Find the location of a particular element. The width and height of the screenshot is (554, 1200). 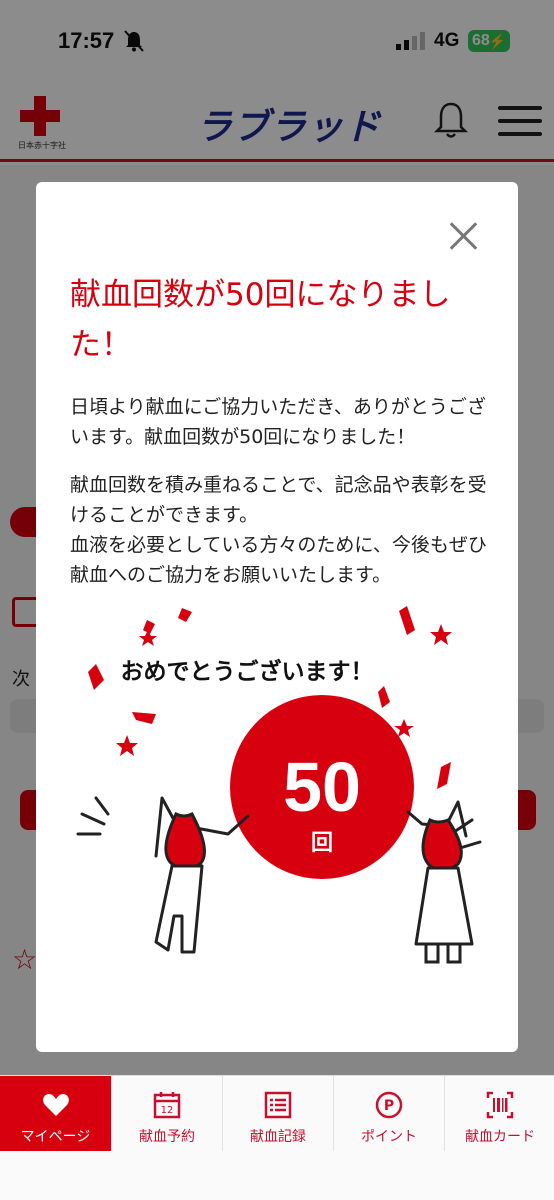

nav-item-mypage: マイページ is located at coordinates (55, 1113).